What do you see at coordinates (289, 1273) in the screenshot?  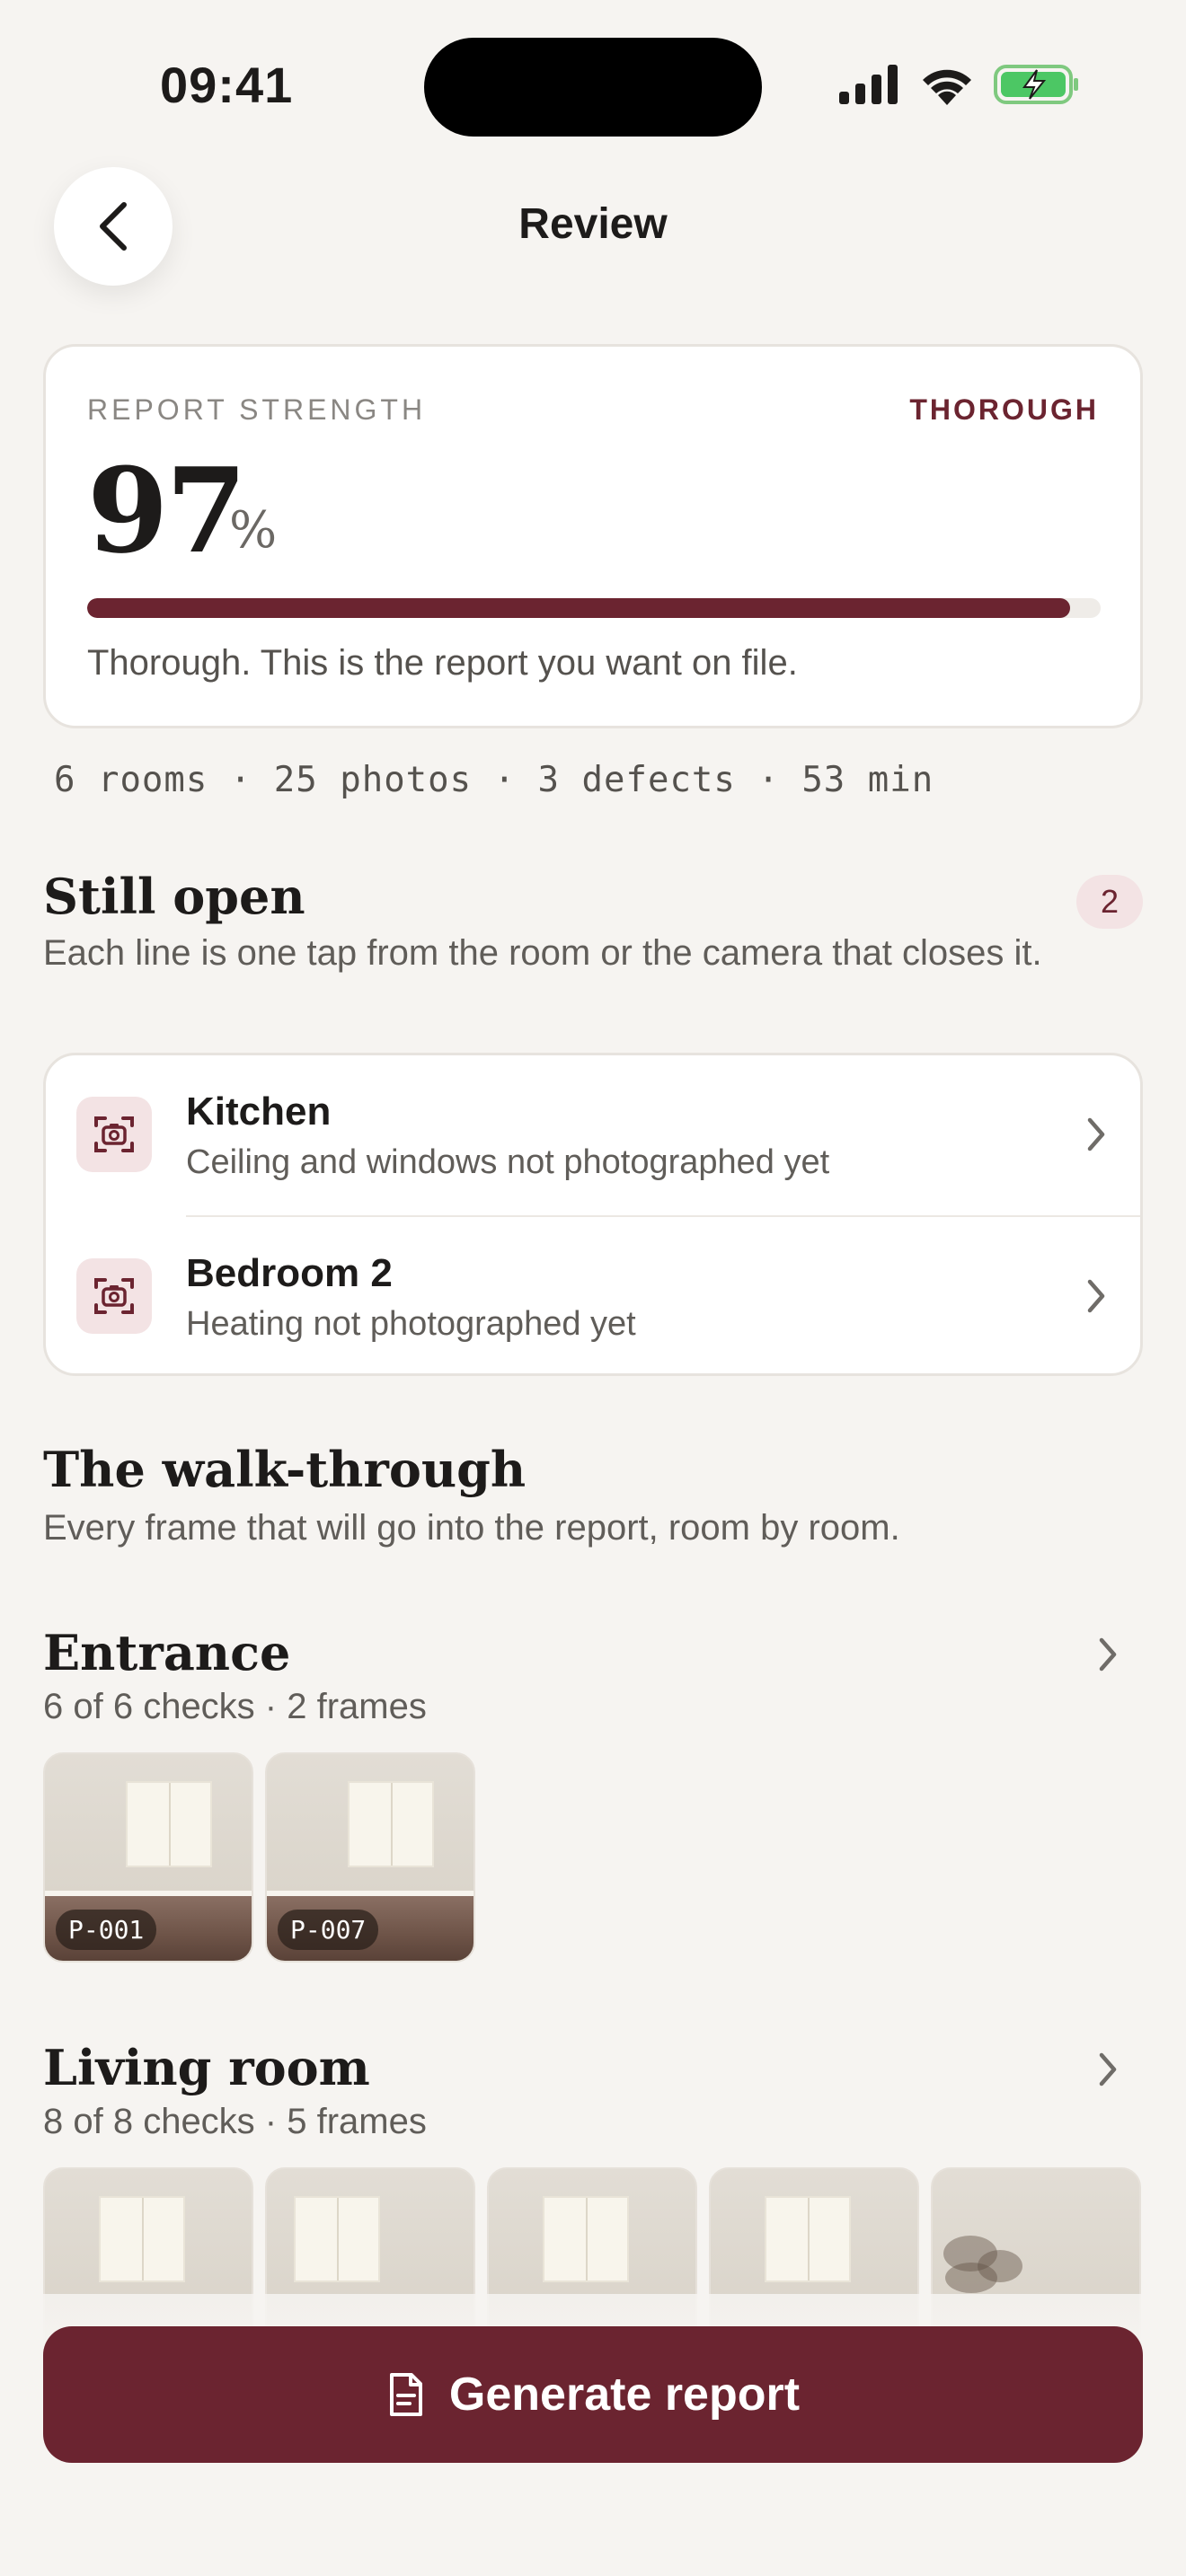 I see `open-item-room: Bedroom 2` at bounding box center [289, 1273].